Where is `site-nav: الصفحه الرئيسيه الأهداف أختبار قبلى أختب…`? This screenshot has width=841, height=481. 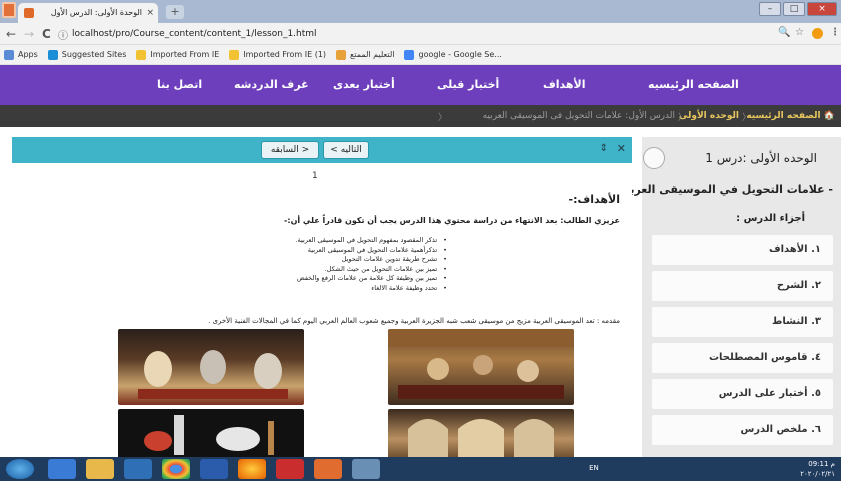
site-nav: الصفحه الرئيسيه الأهداف أختبار قبلى أختب… is located at coordinates (420, 85).